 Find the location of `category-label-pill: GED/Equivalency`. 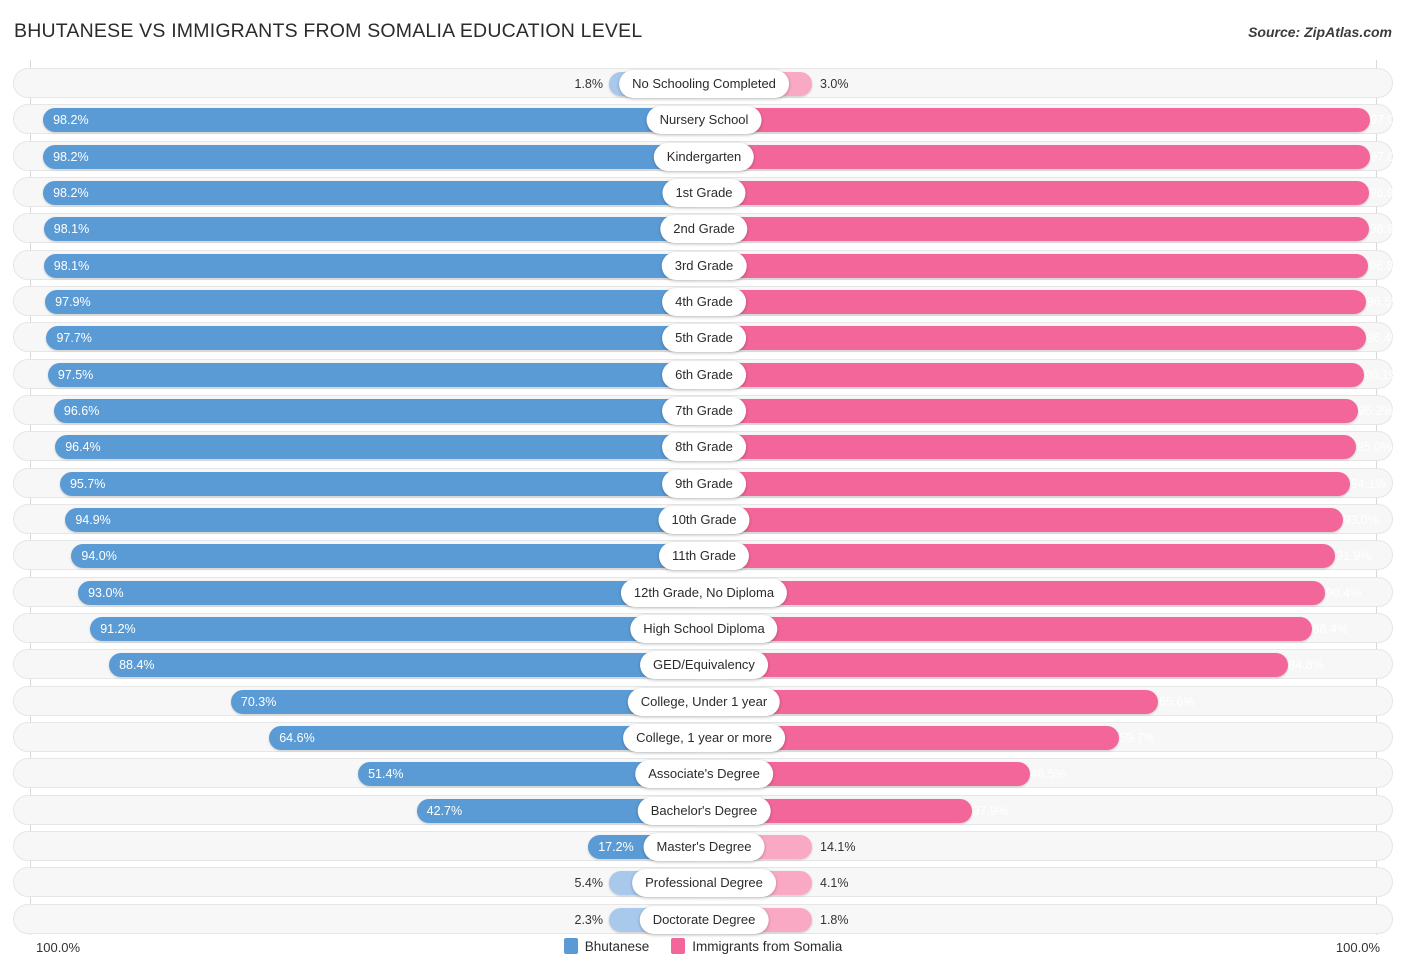

category-label-pill: GED/Equivalency is located at coordinates (704, 665).